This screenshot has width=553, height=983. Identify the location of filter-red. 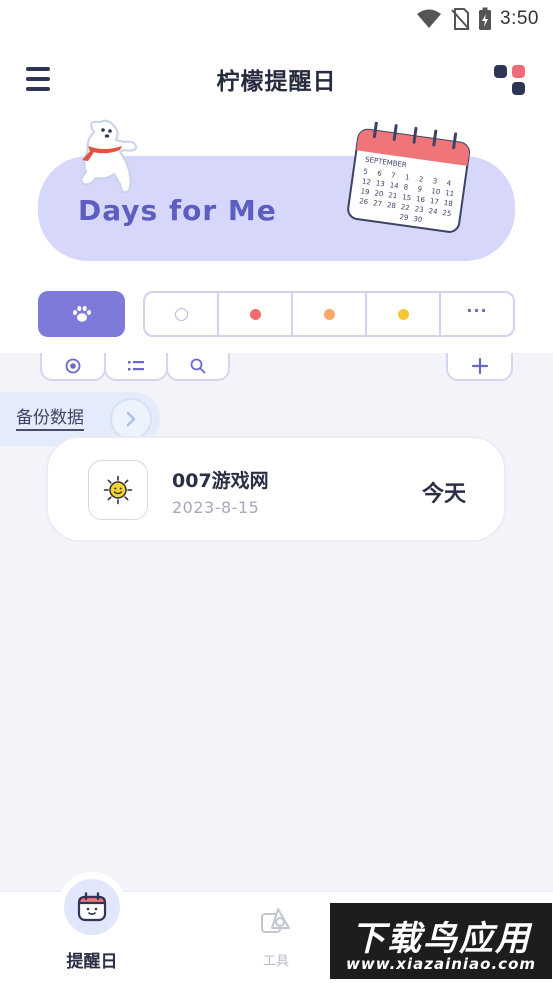
(256, 314).